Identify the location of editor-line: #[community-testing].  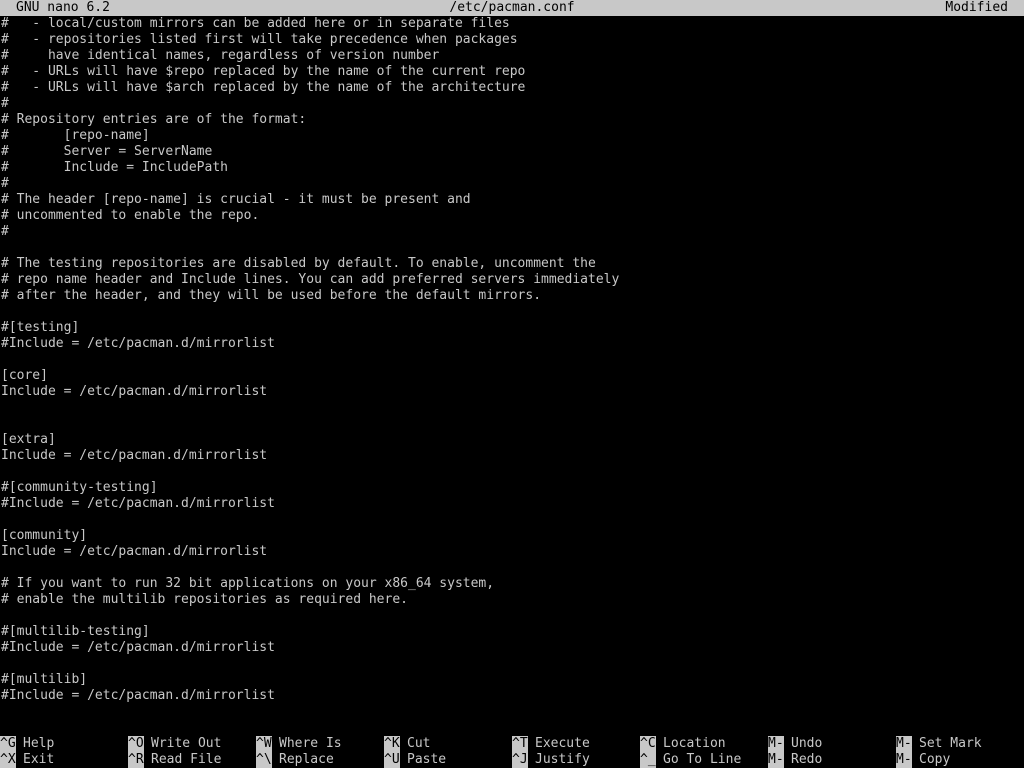
(512, 488).